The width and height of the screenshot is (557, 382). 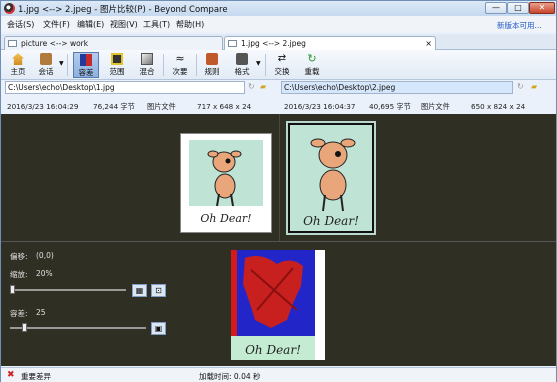 What do you see at coordinates (46, 59) in the screenshot?
I see `briefcase-icon` at bounding box center [46, 59].